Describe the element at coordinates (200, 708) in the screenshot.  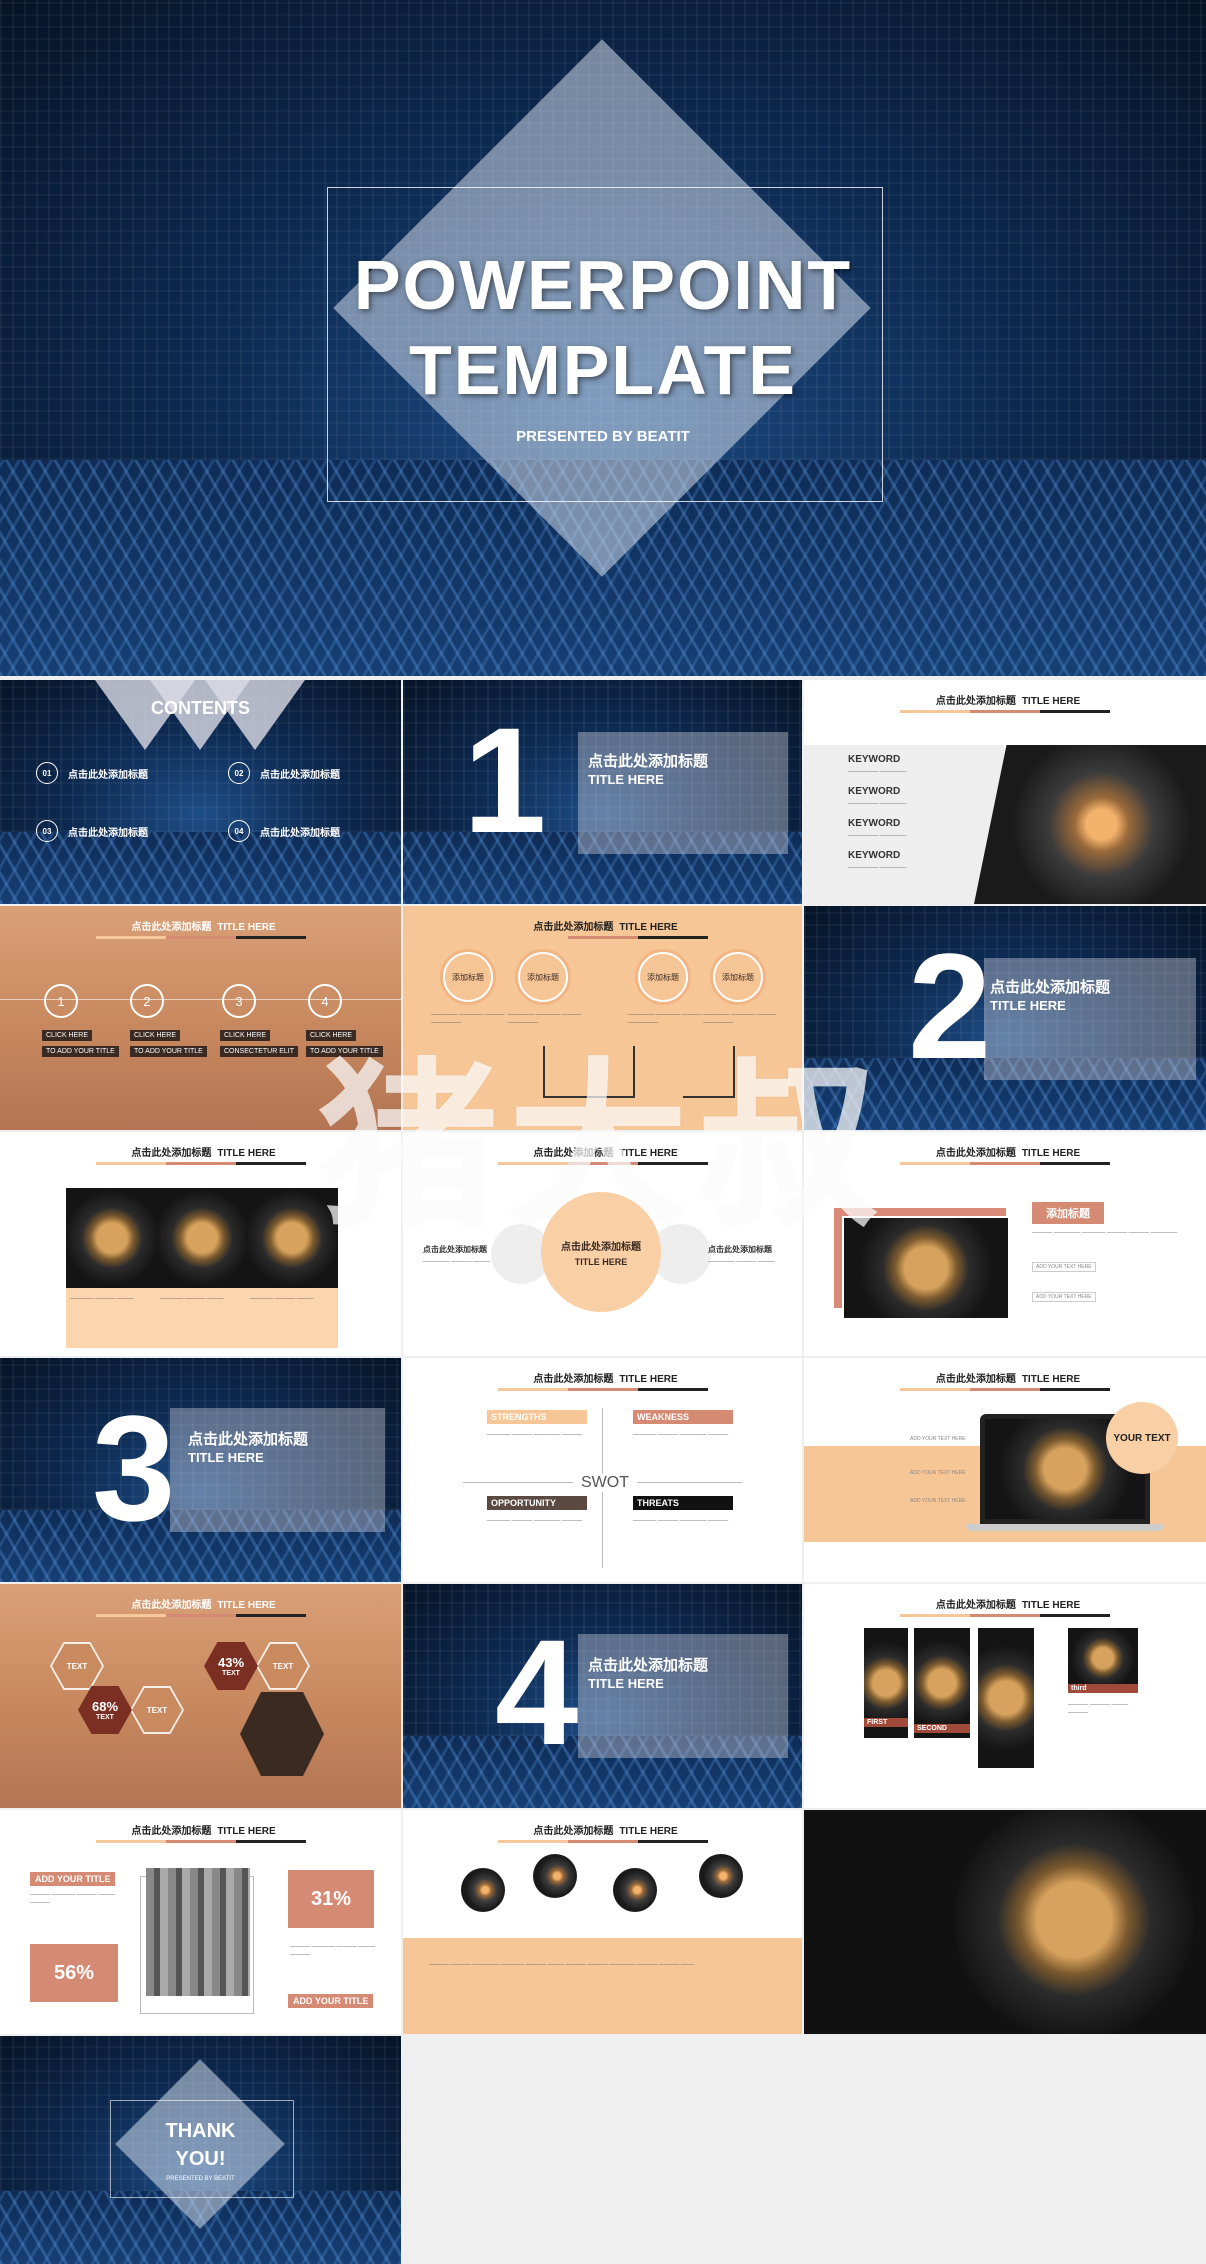
I see `contents-title: CONTENTS` at that location.